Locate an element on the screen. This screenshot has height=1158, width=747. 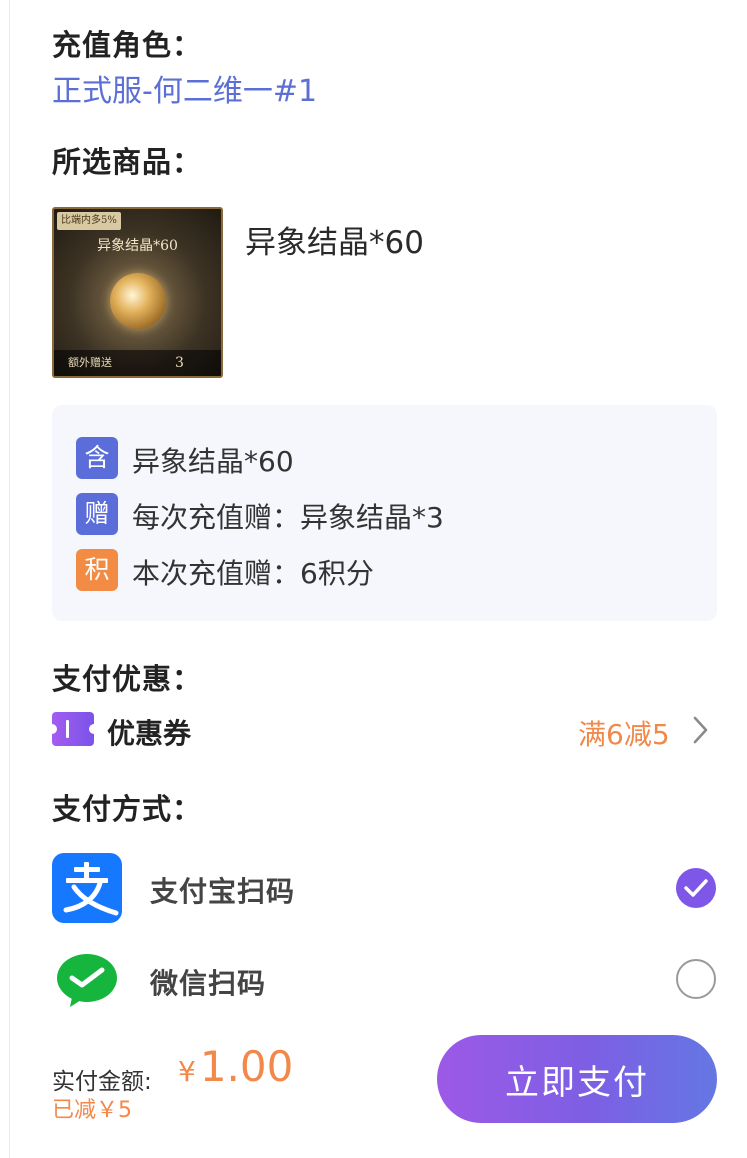
role-value: 正式服-何二维一#1 is located at coordinates (185, 91).